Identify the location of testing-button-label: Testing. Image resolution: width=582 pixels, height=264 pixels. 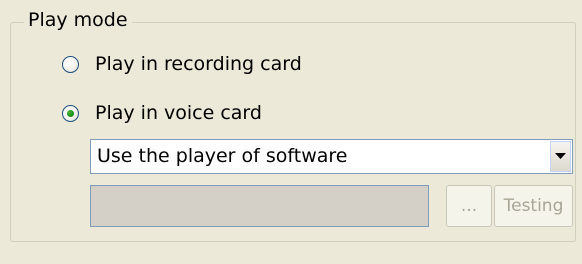
(533, 206).